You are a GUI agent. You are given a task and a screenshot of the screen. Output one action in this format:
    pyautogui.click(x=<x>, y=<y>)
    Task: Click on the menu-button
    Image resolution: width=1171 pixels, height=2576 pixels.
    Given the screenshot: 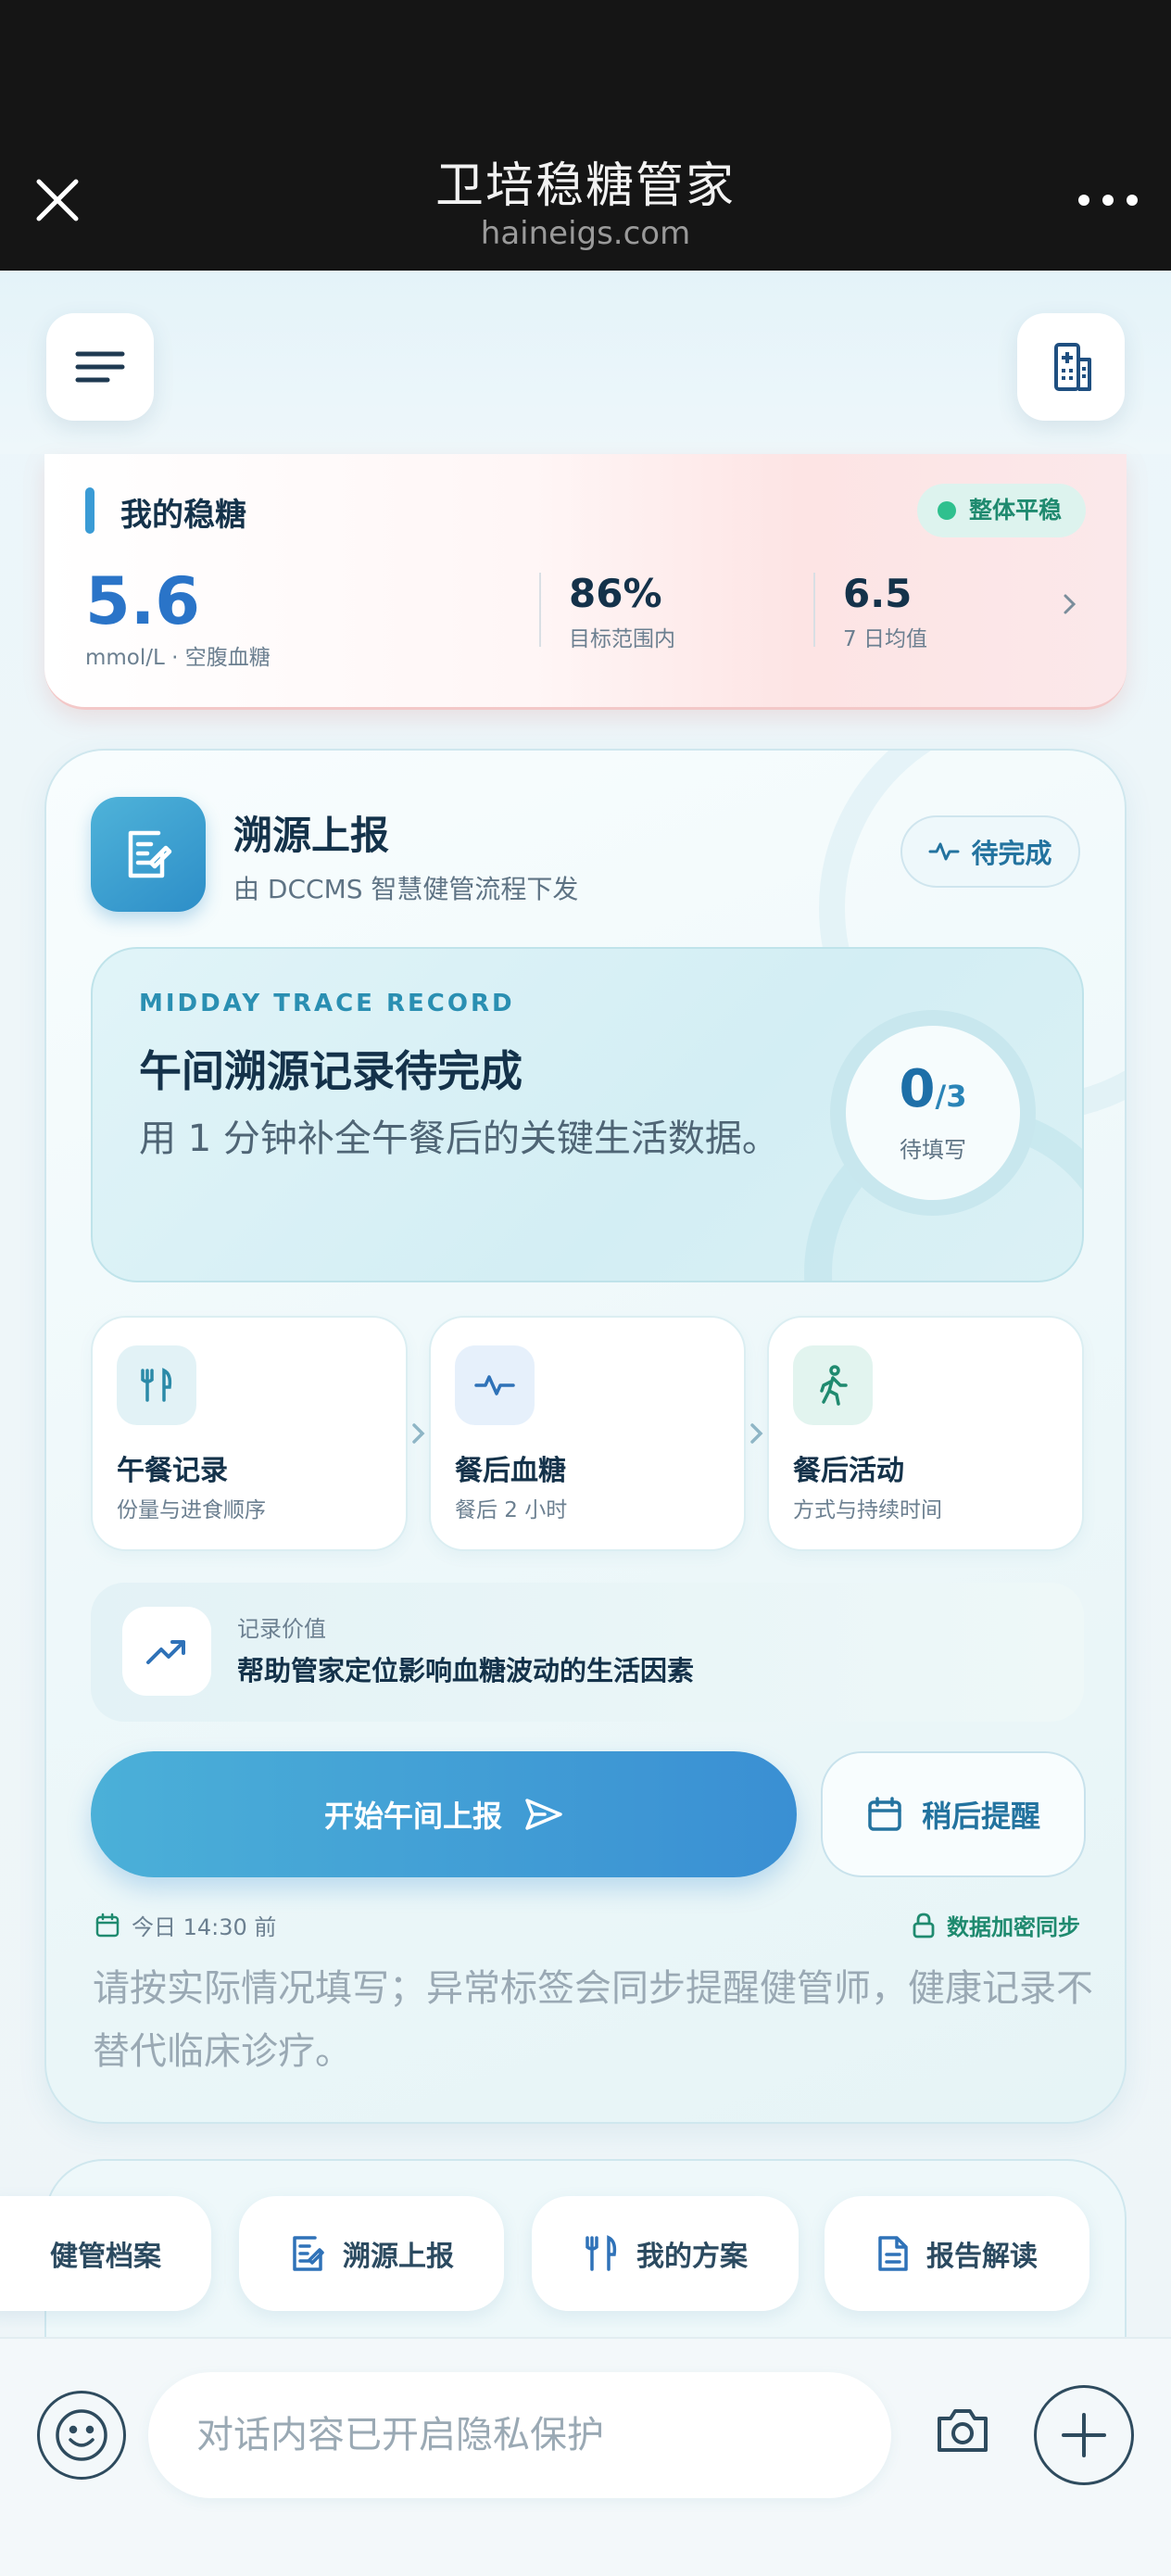 What is the action you would take?
    pyautogui.click(x=100, y=367)
    